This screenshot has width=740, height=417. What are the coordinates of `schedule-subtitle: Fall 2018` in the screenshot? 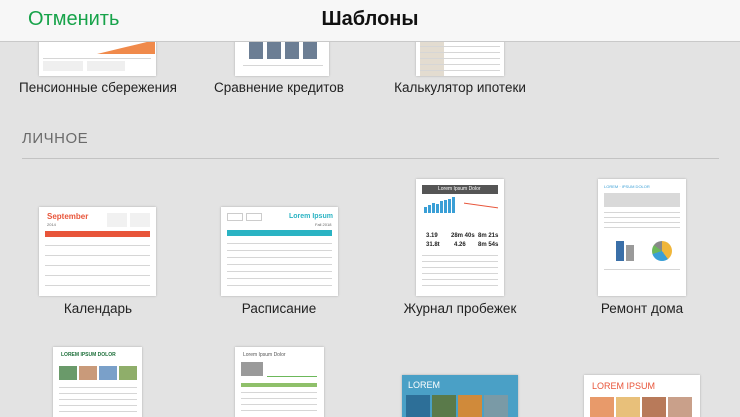 It's located at (323, 224).